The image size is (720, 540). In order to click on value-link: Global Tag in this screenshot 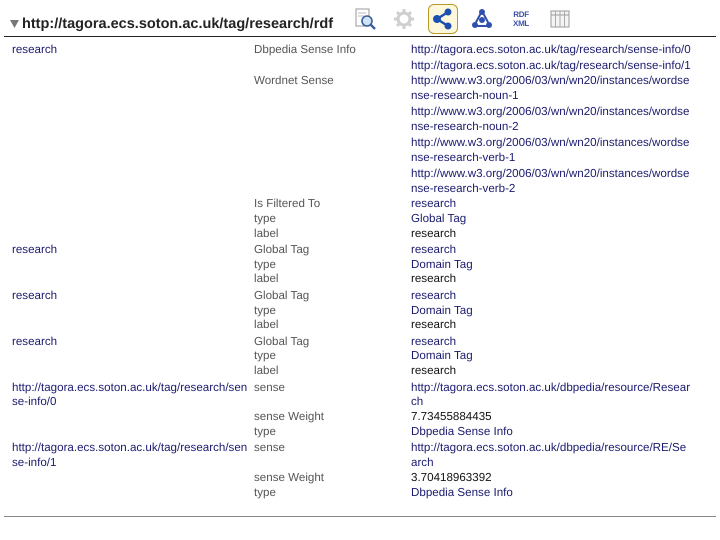, I will do `click(551, 219)`.